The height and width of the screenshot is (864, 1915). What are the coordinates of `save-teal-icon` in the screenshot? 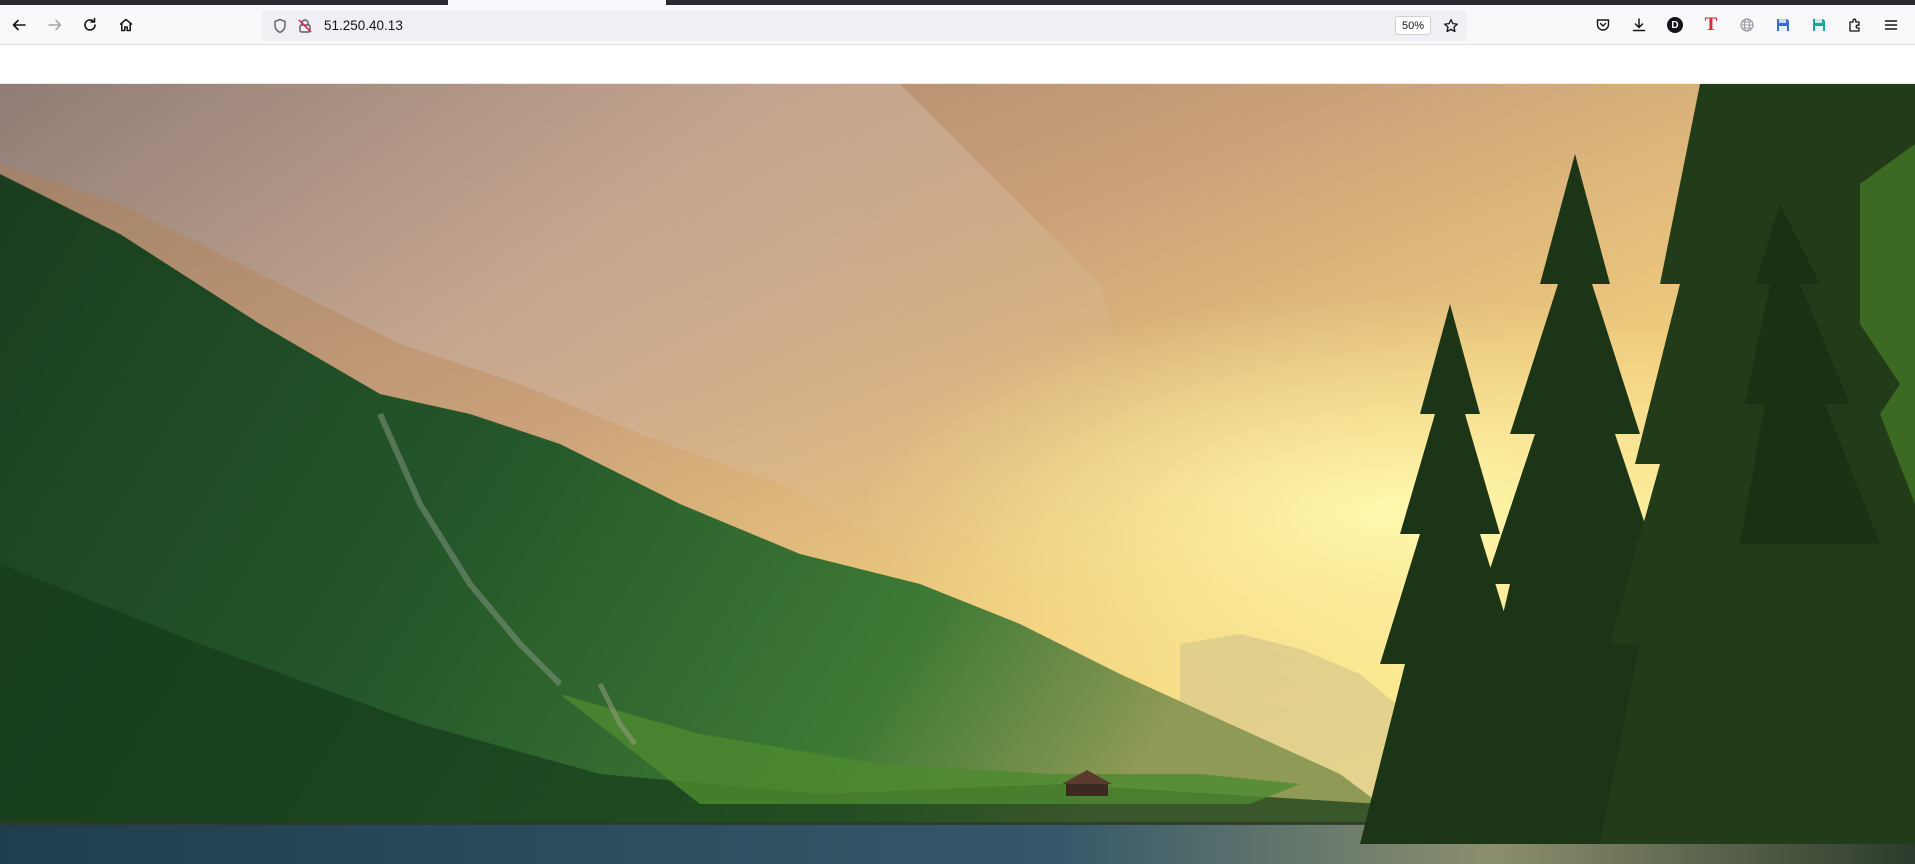 It's located at (1819, 25).